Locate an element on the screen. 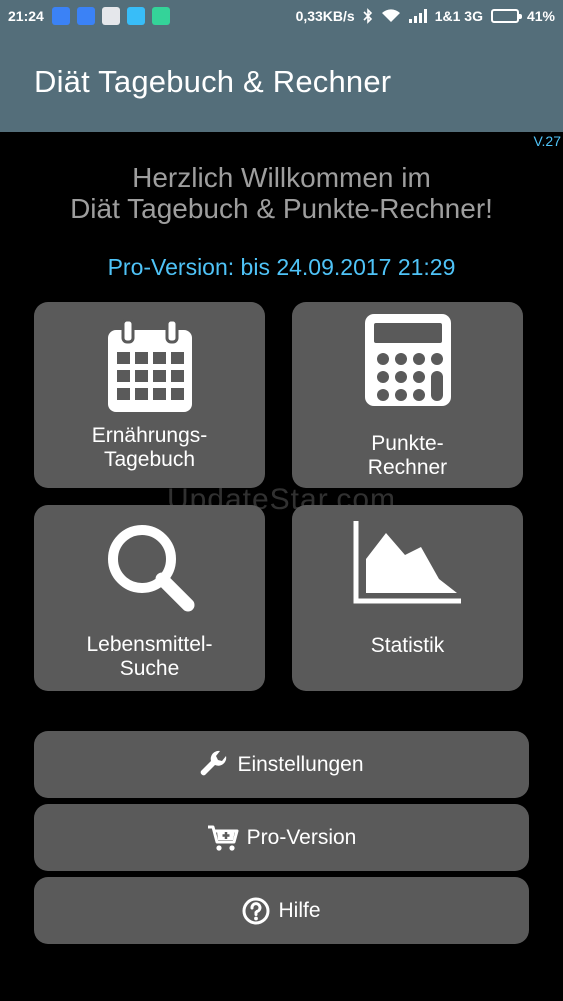  welcome-line-2: Diät Tagebuch & Punkte-Rechner! is located at coordinates (281, 208).